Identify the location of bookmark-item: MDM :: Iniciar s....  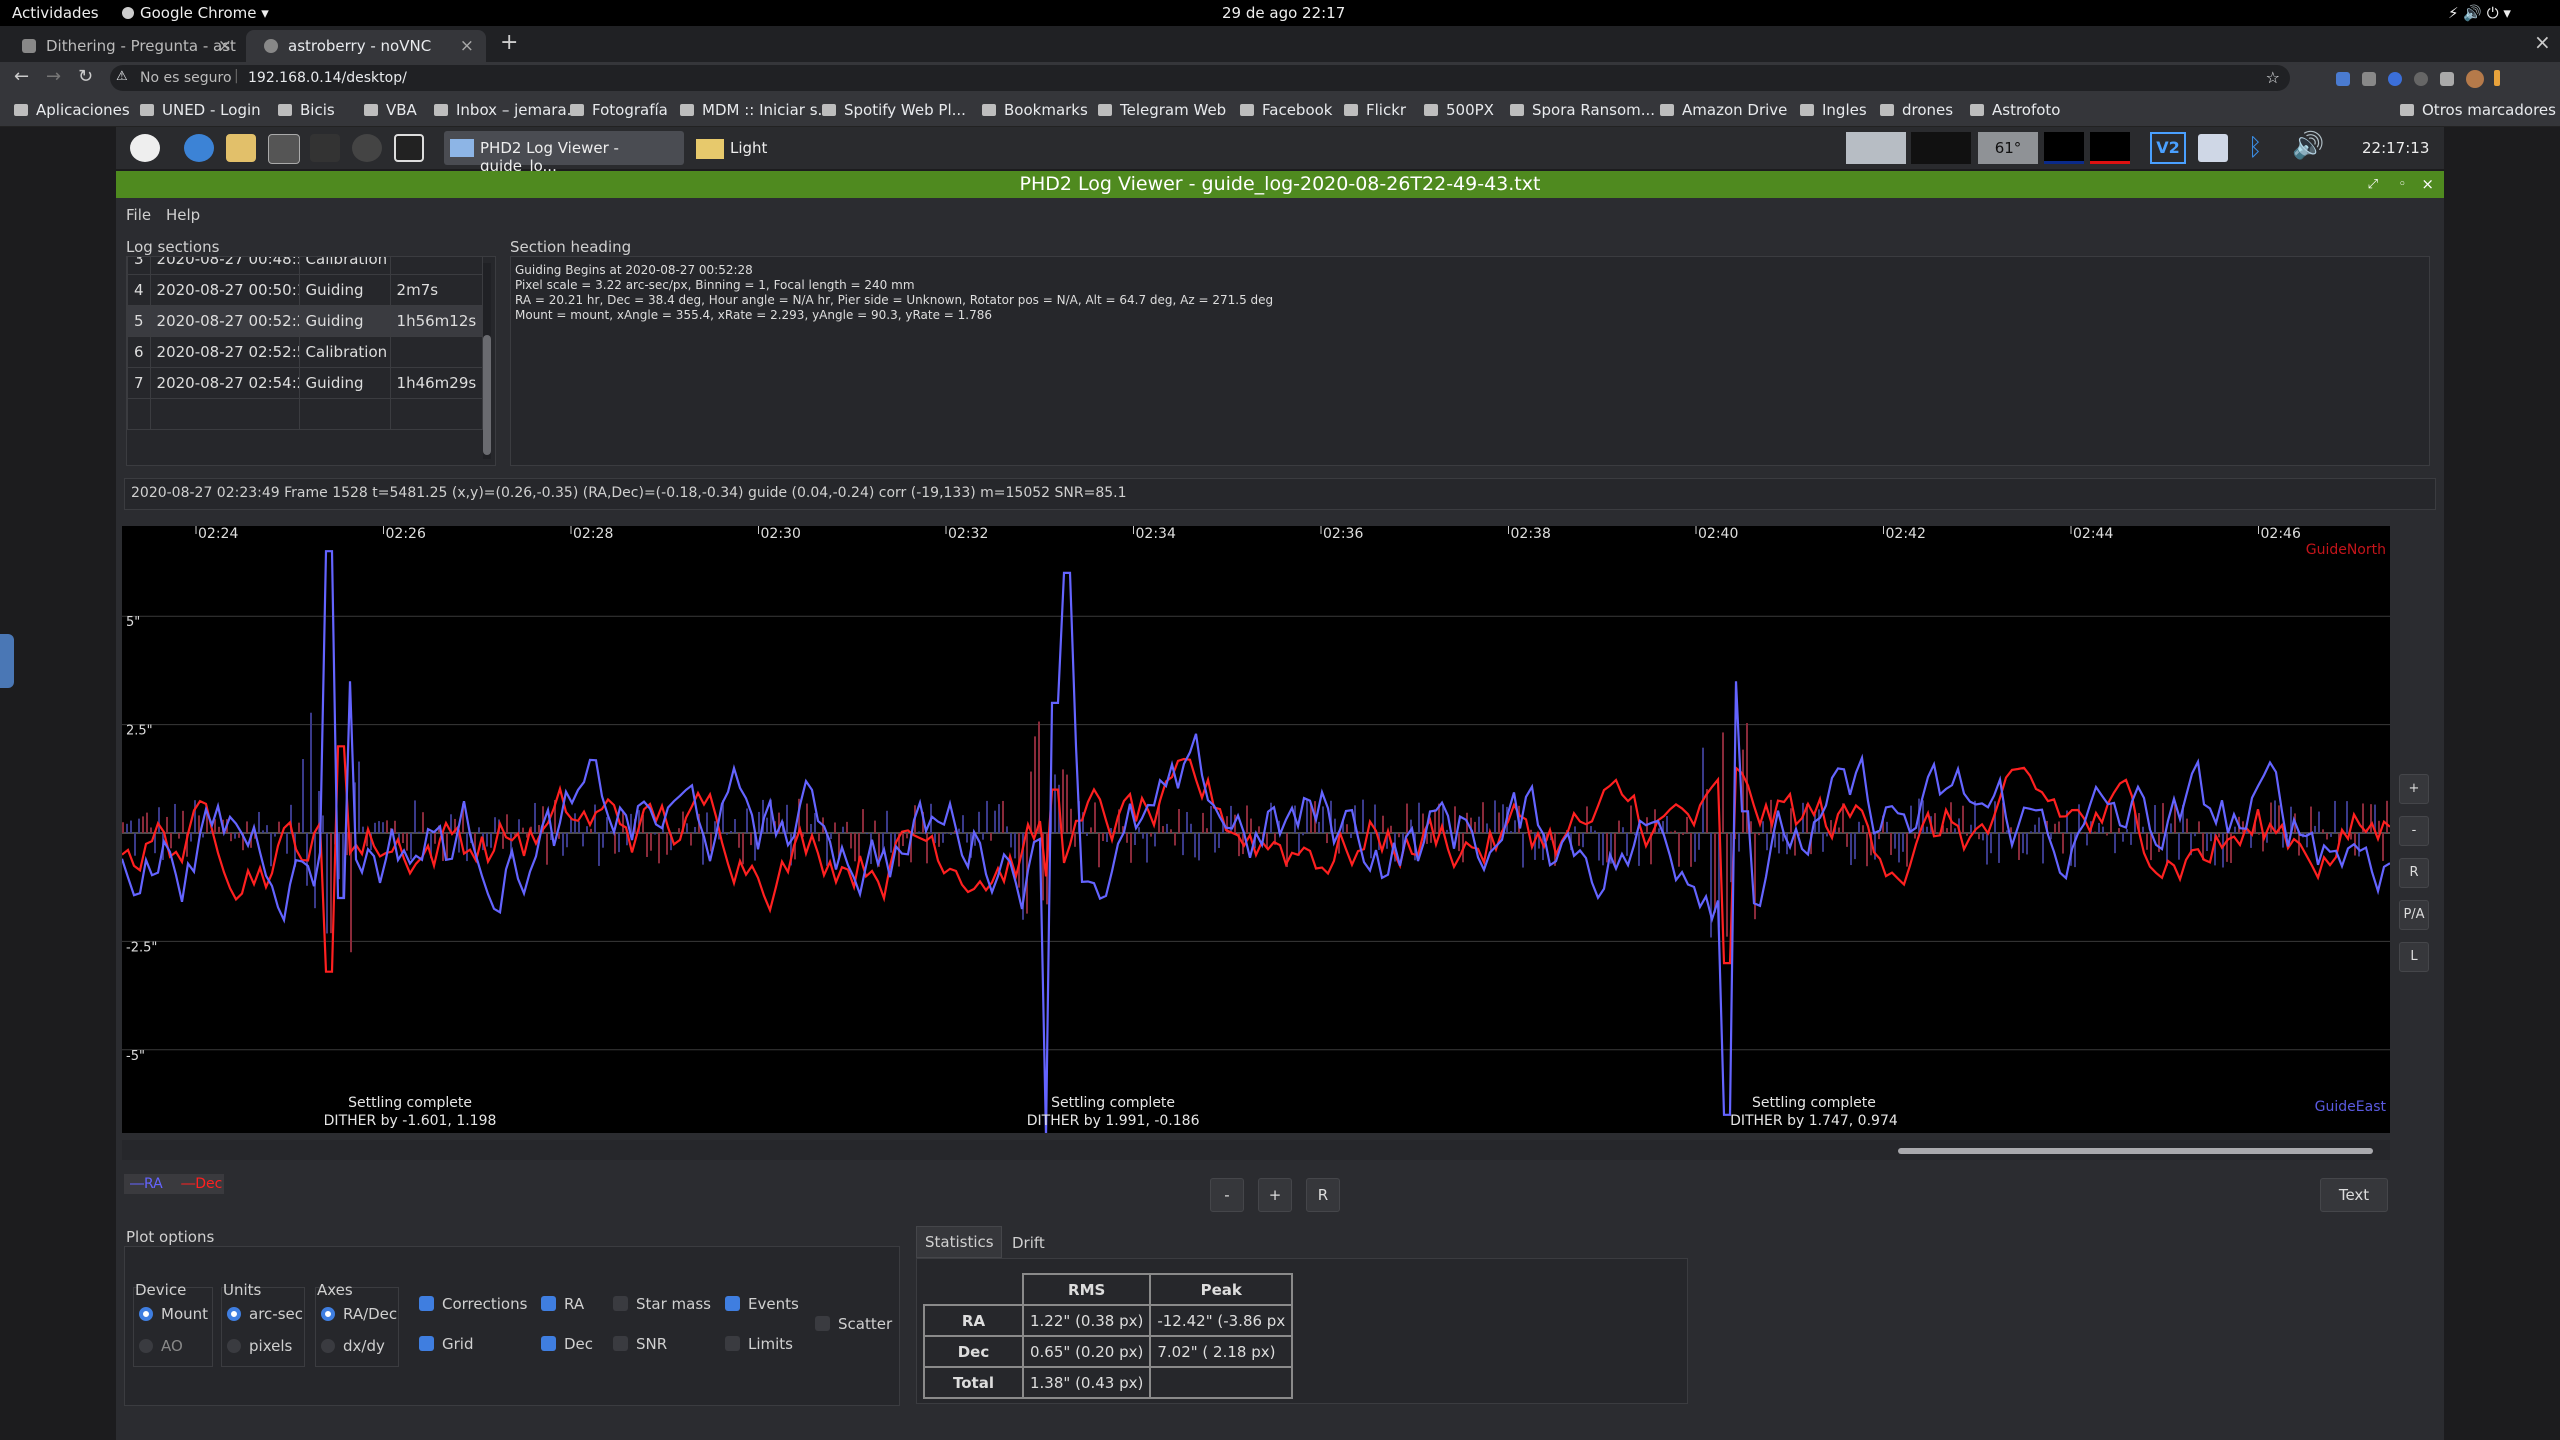
(756, 110).